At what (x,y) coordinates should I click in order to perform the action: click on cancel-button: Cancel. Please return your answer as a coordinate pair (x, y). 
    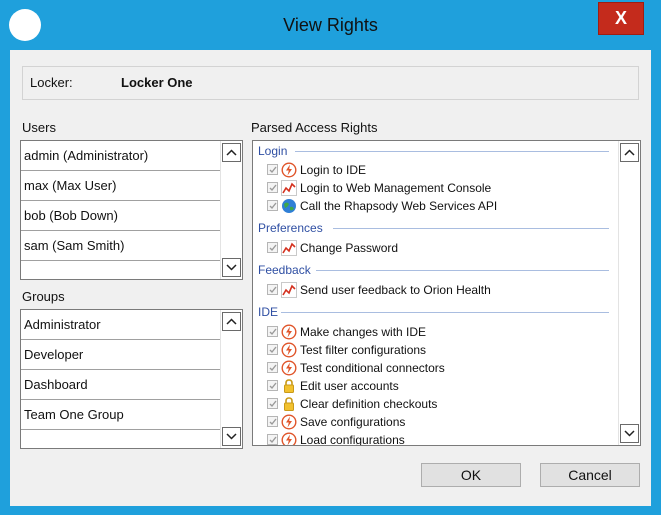
    Looking at the image, I should click on (590, 475).